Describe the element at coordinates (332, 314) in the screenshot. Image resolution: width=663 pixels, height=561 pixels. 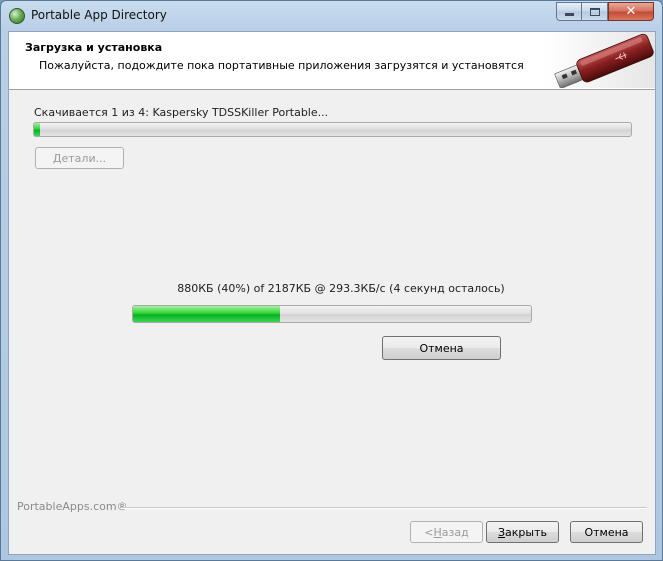
I see `file-progress-bar` at that location.